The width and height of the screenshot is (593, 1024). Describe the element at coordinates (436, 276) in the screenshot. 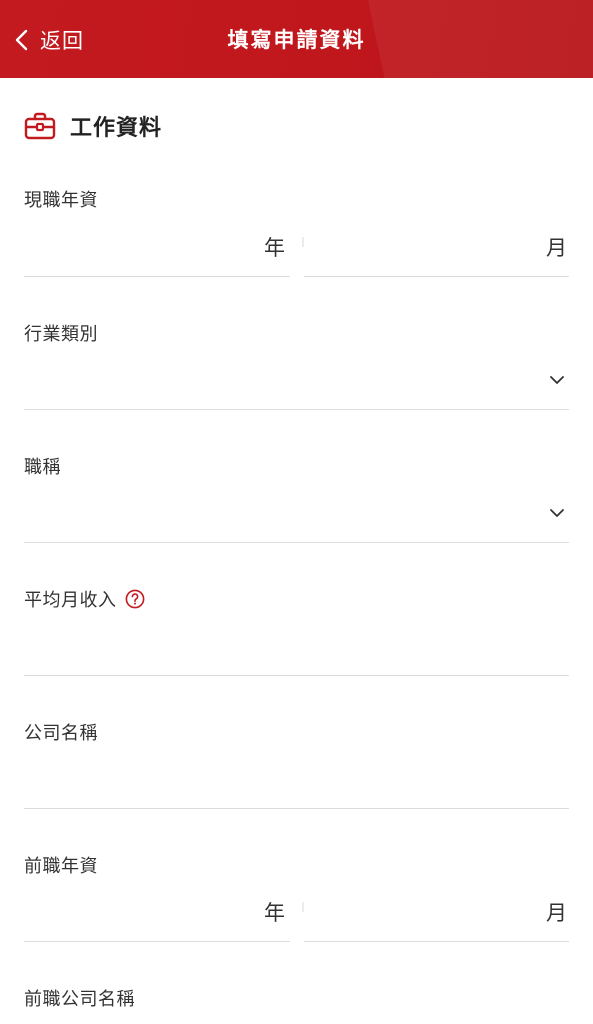

I see `current-tenure-month-divider` at that location.